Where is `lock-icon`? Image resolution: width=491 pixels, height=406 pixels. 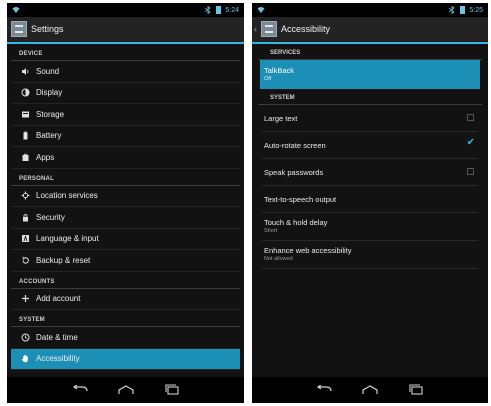
lock-icon is located at coordinates (25, 217).